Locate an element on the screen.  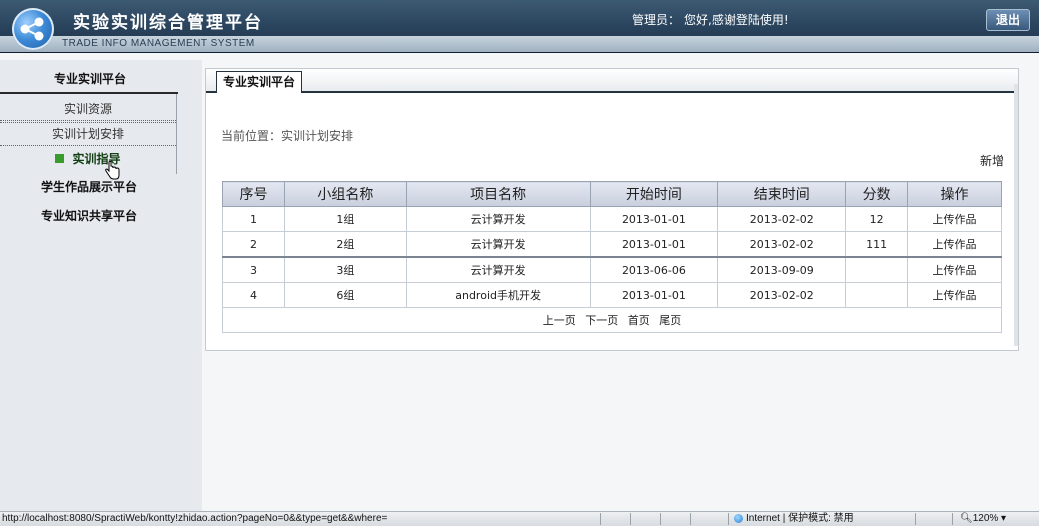
zoom-icon: 🔍︎ is located at coordinates (966, 518).